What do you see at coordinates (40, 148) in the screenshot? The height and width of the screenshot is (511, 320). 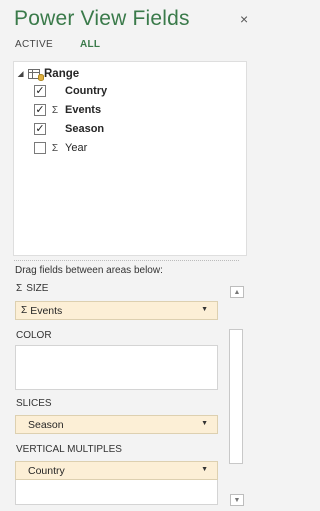 I see `checkbox-year` at bounding box center [40, 148].